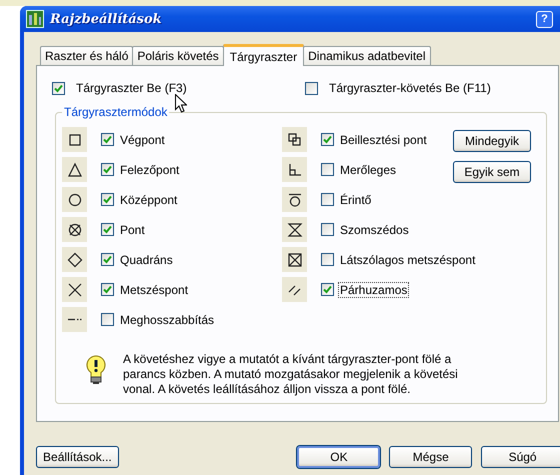  Describe the element at coordinates (356, 200) in the screenshot. I see `checkbox-label: Érintő` at that location.